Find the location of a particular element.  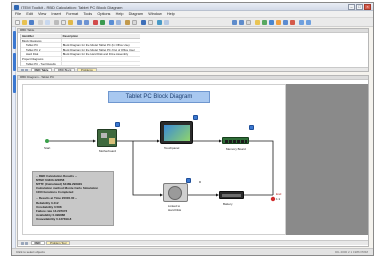

menu-help-2: Help is located at coordinates (171, 14).